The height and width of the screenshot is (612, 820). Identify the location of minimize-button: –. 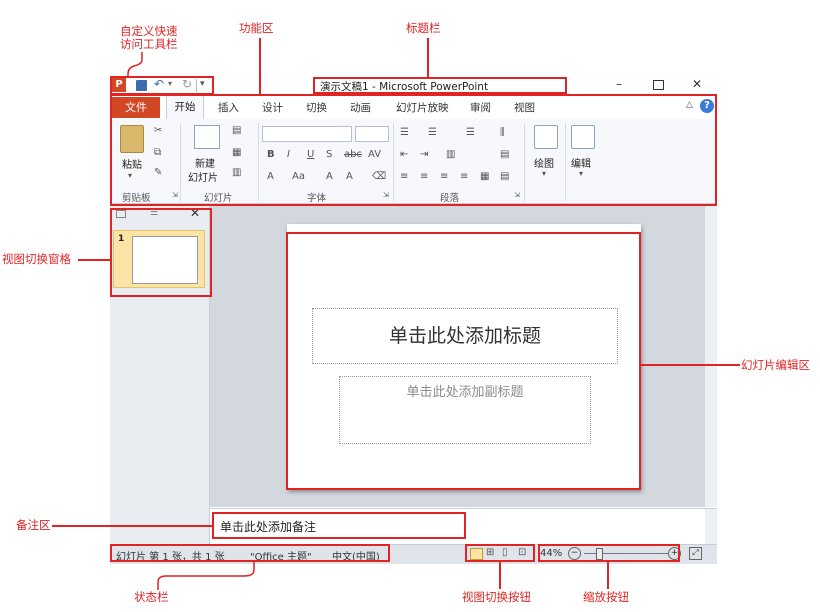
(619, 84).